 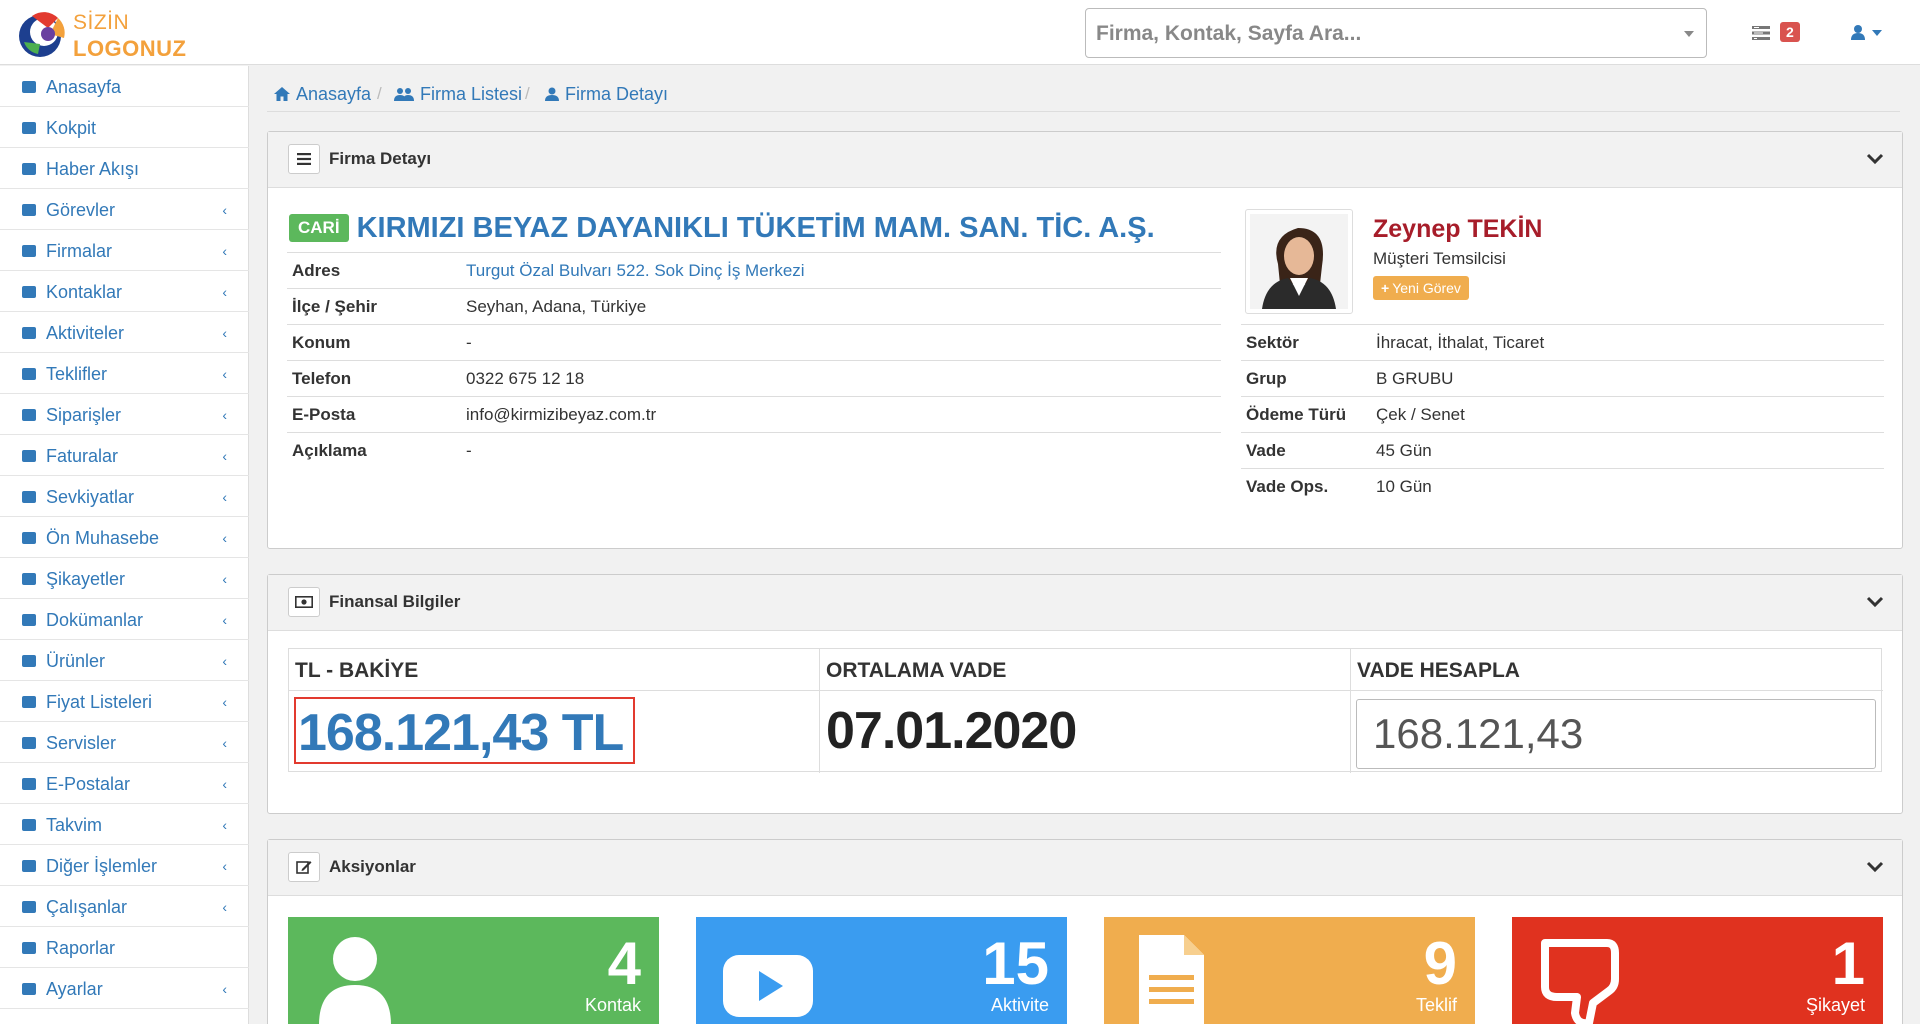 I want to click on sidebar-item-label: Haber Akışı, so click(x=93, y=169).